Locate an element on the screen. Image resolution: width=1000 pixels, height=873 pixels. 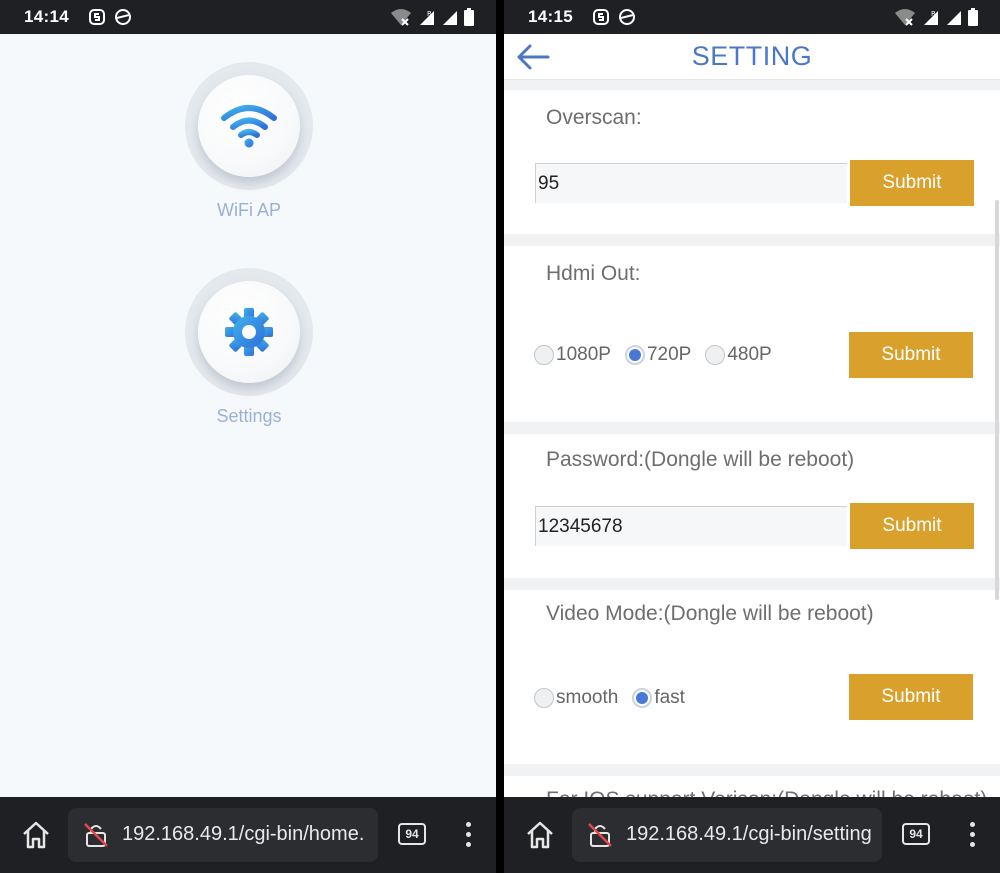
hdmi-option-480p: 480P is located at coordinates (738, 355).